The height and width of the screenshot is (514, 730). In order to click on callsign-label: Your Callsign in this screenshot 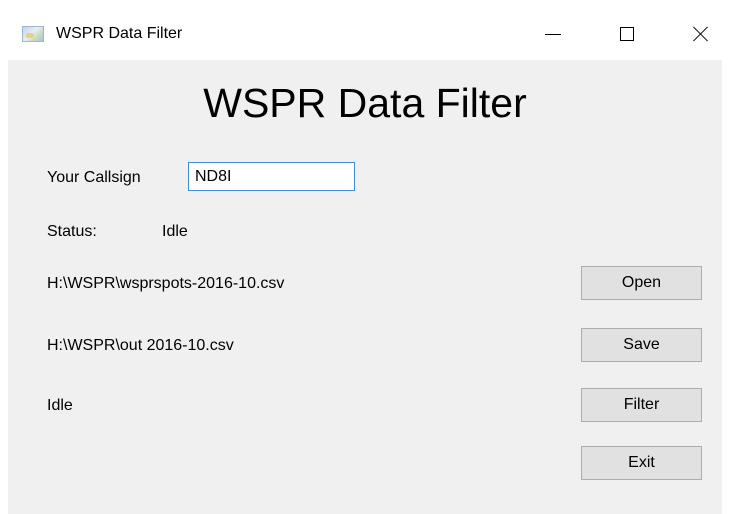, I will do `click(94, 177)`.